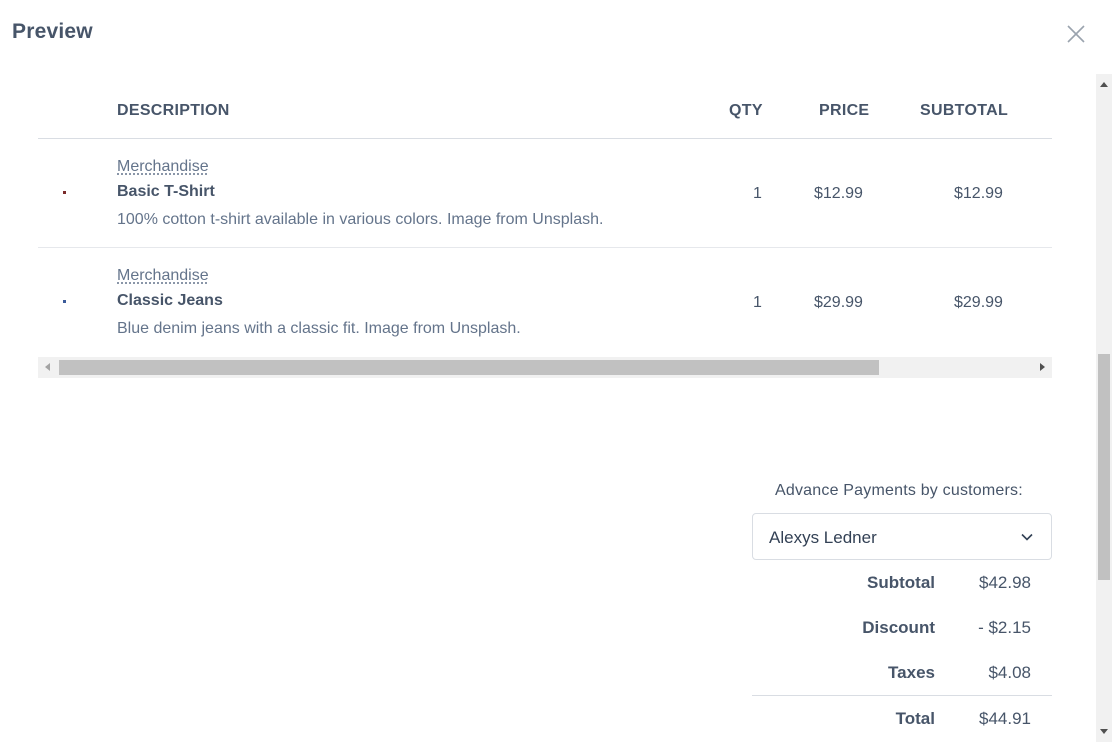 This screenshot has height=742, width=1112. Describe the element at coordinates (911, 673) in the screenshot. I see `taxes-label: Taxes` at that location.